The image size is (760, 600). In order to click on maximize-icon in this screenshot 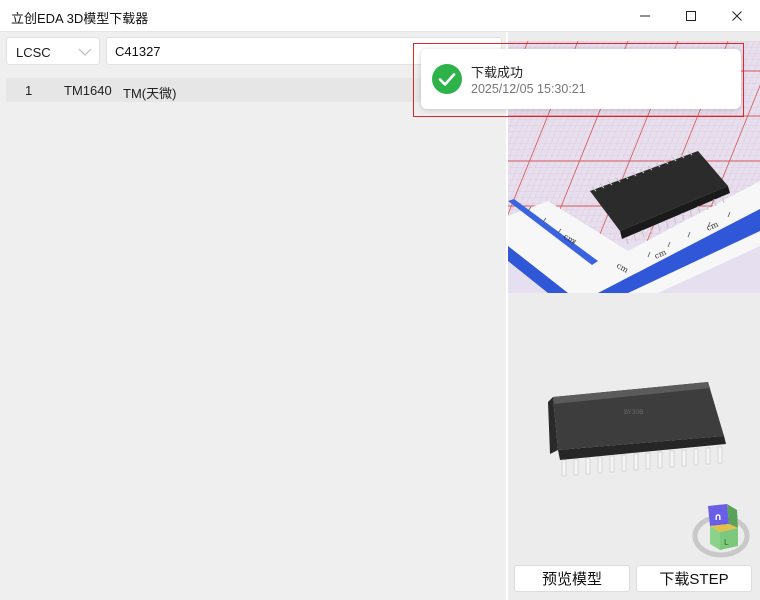, I will do `click(691, 16)`.